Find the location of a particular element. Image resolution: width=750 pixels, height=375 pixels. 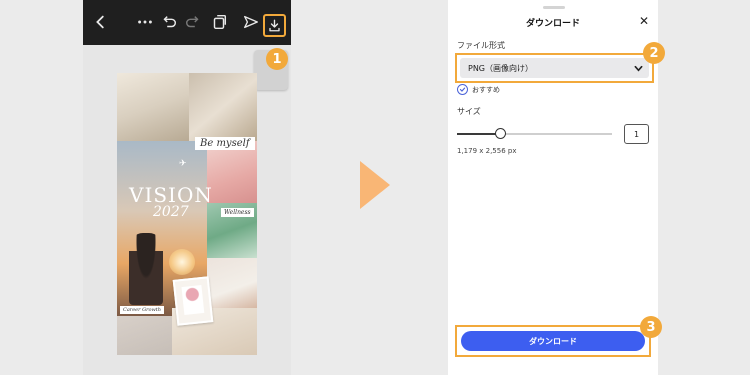

download-button is located at coordinates (274, 25).